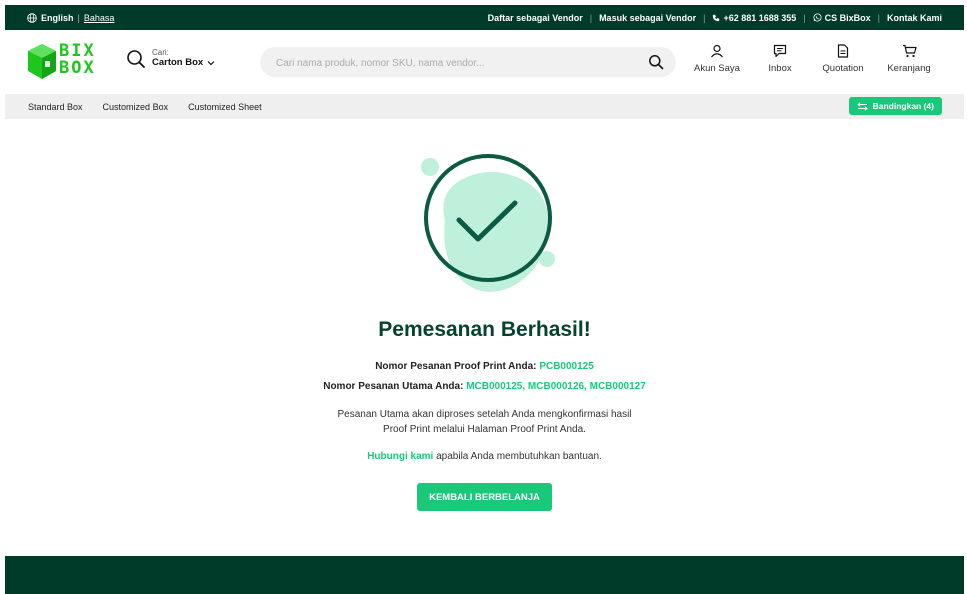 The height and width of the screenshot is (594, 967). What do you see at coordinates (780, 68) in the screenshot?
I see `nav-inbox-label: Inbox` at bounding box center [780, 68].